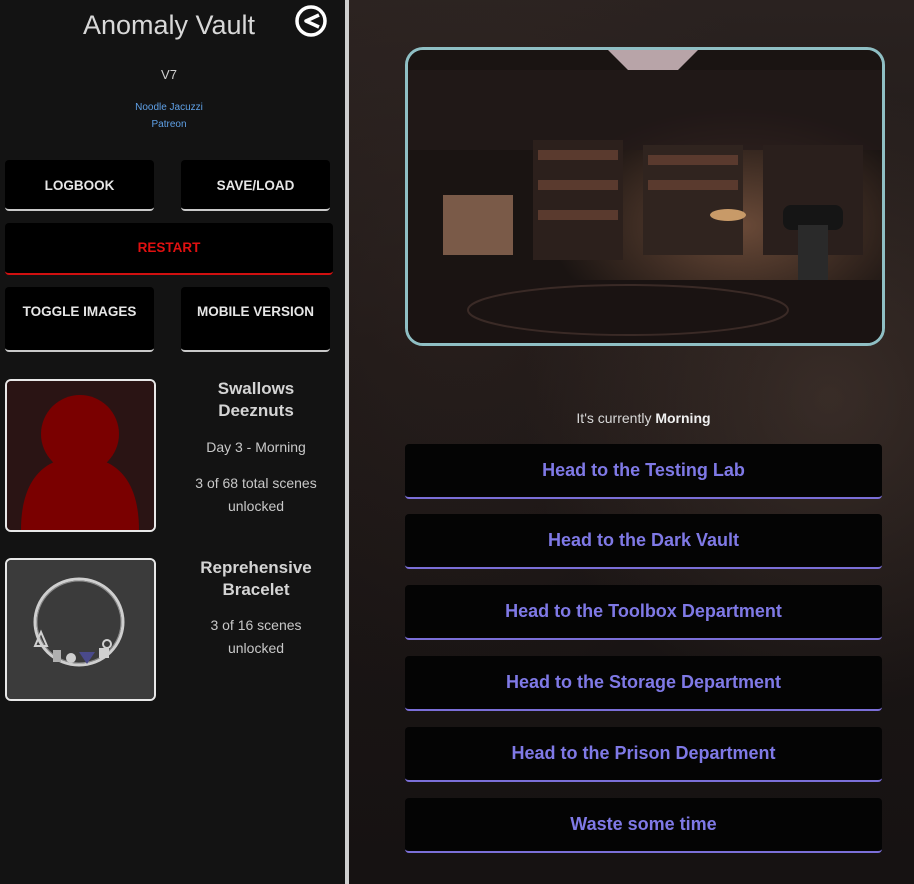  Describe the element at coordinates (256, 578) in the screenshot. I see `item-name: Reprehensive Bracelet` at that location.